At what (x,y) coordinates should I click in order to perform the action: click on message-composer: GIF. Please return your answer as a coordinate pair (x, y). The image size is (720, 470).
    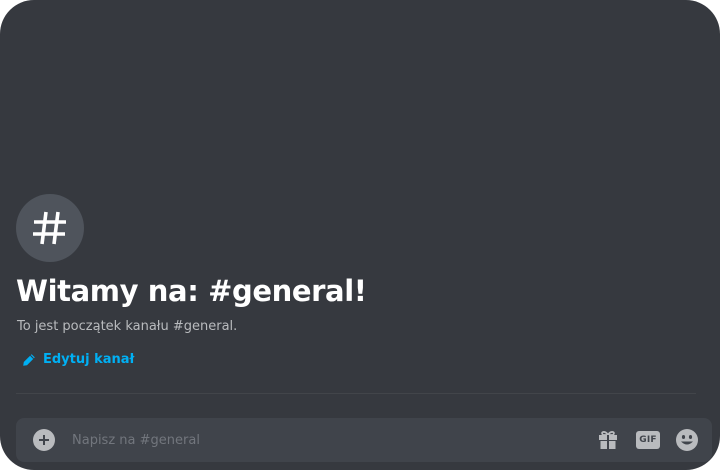
    Looking at the image, I should click on (364, 440).